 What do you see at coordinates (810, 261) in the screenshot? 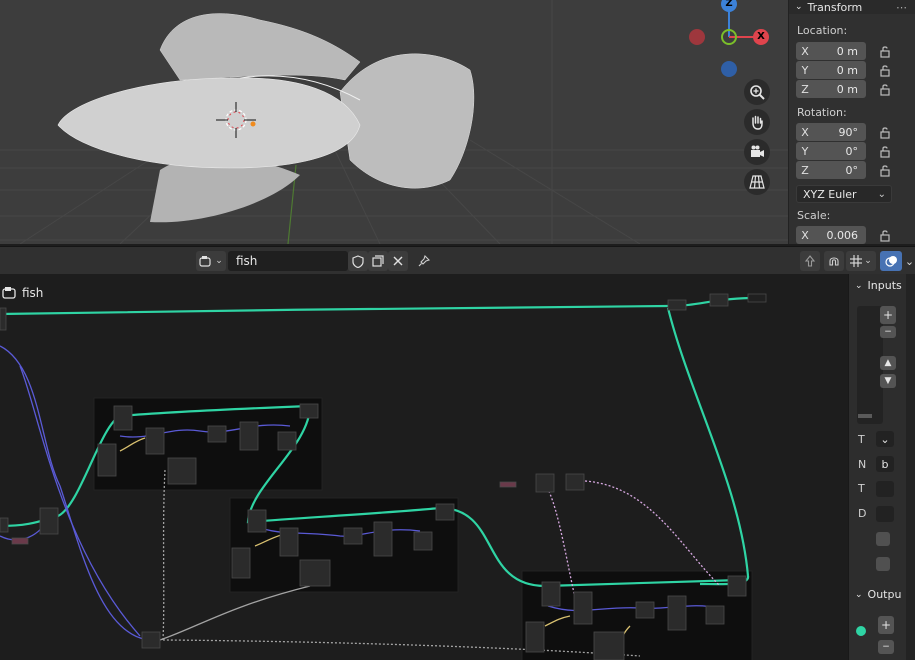
I see `parent-node-tree-arrow-icon` at bounding box center [810, 261].